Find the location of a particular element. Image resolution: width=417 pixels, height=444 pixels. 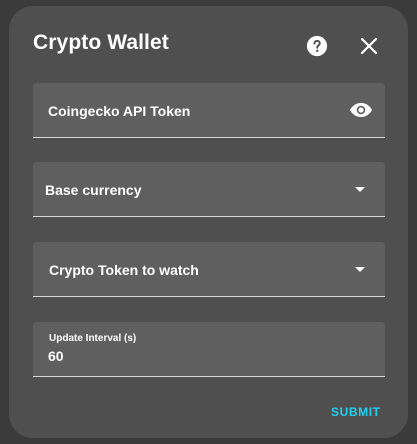

base-currency-label: Base currency is located at coordinates (93, 190).